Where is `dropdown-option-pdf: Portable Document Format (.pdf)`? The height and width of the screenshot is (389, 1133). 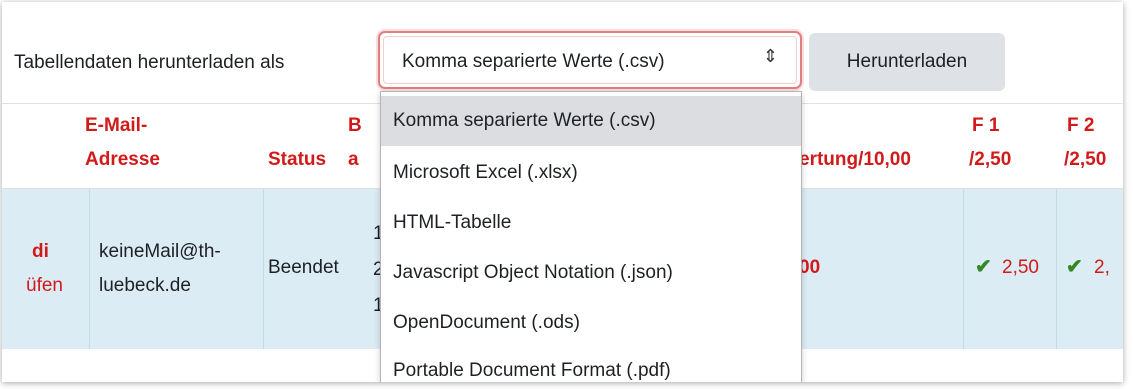
dropdown-option-pdf: Portable Document Format (.pdf) is located at coordinates (591, 364).